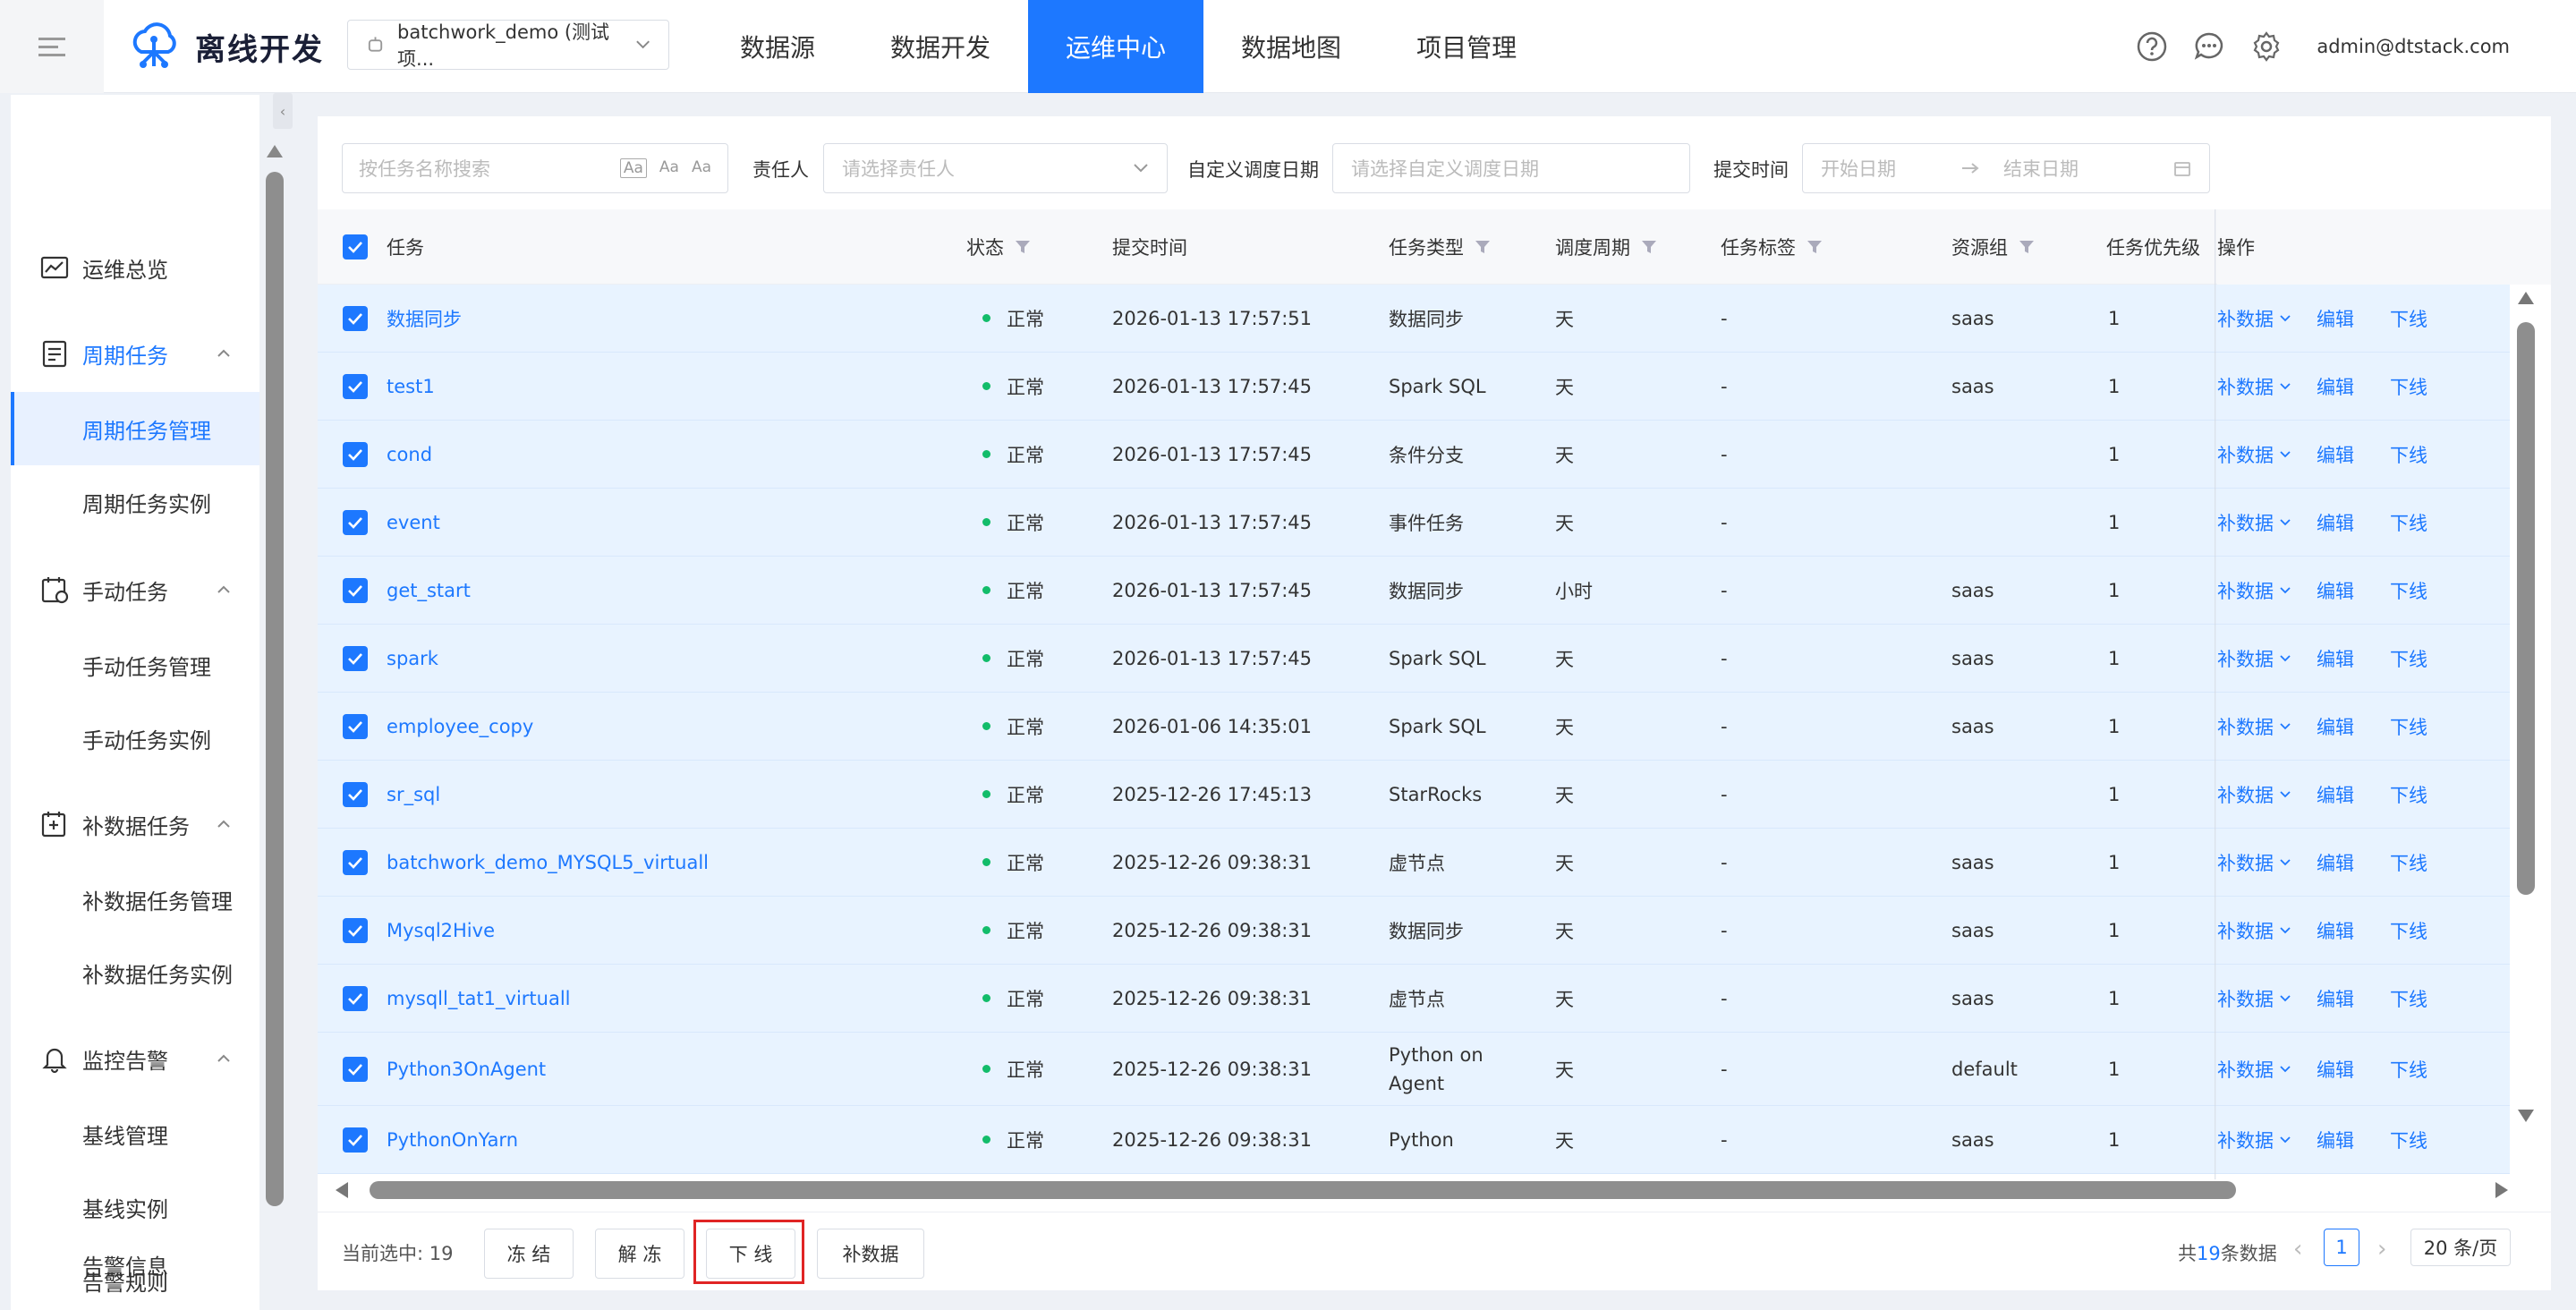  What do you see at coordinates (529, 1254) in the screenshot?
I see `freeze-button: 冻 结` at bounding box center [529, 1254].